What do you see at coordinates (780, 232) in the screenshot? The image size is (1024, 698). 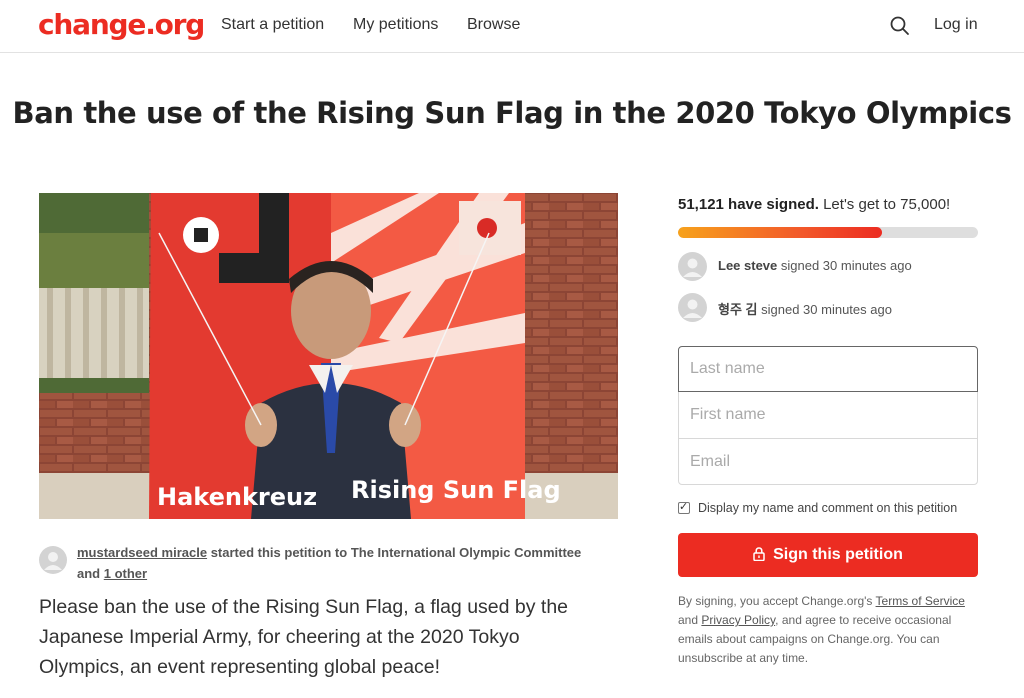 I see `progress-fill` at bounding box center [780, 232].